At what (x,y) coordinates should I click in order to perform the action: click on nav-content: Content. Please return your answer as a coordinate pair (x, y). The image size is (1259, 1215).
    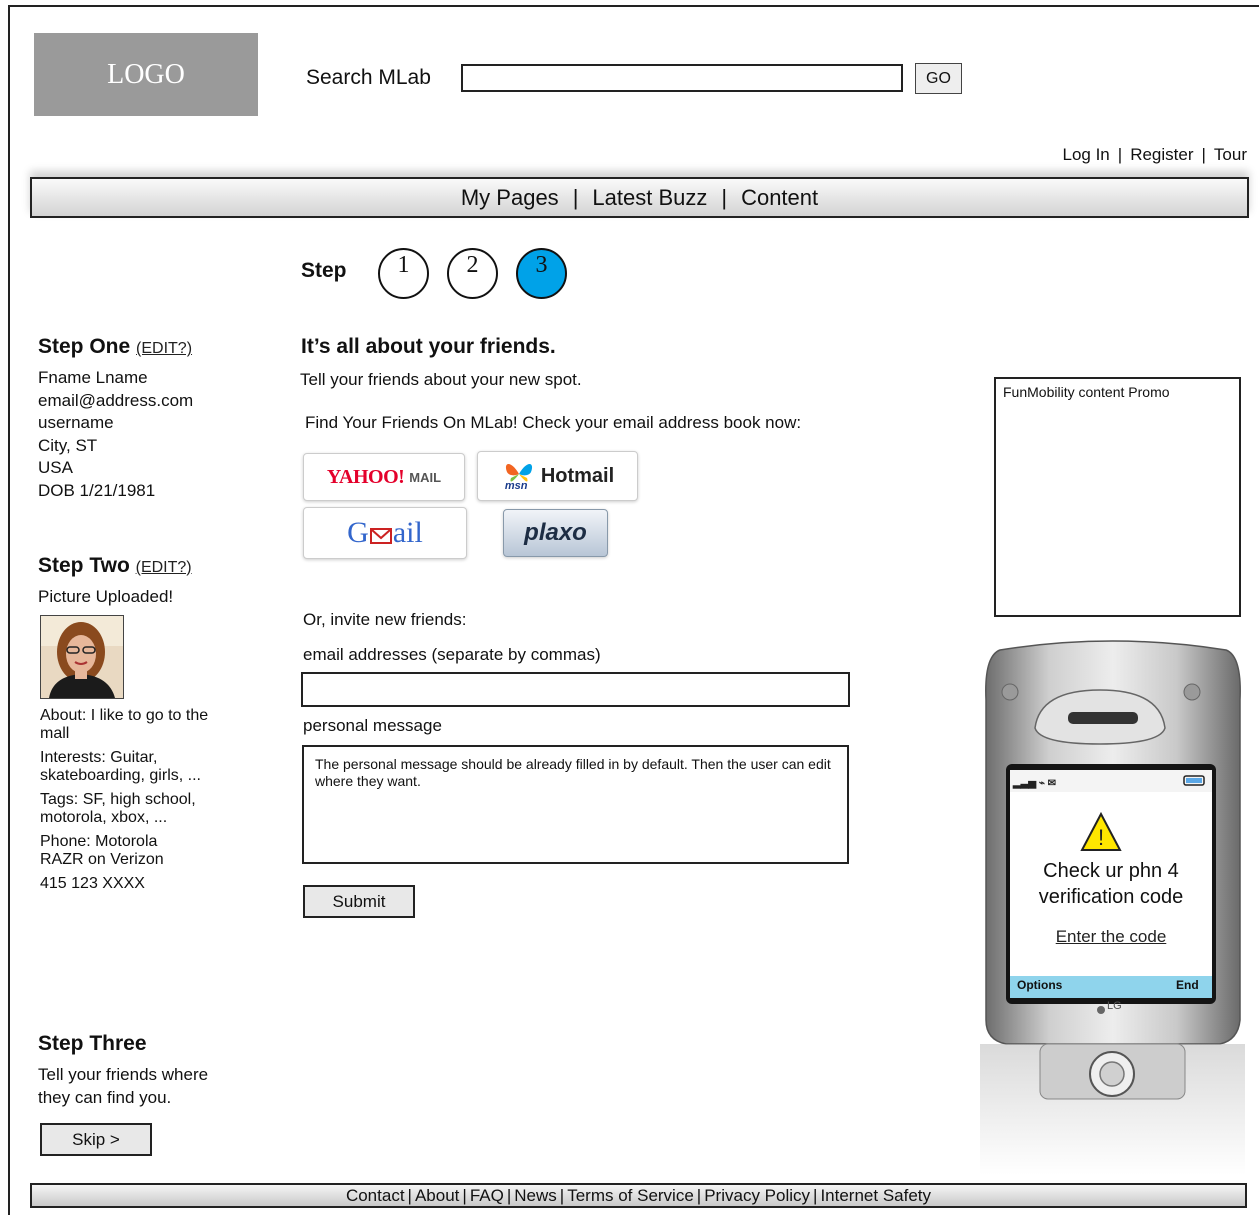
    Looking at the image, I should click on (779, 198).